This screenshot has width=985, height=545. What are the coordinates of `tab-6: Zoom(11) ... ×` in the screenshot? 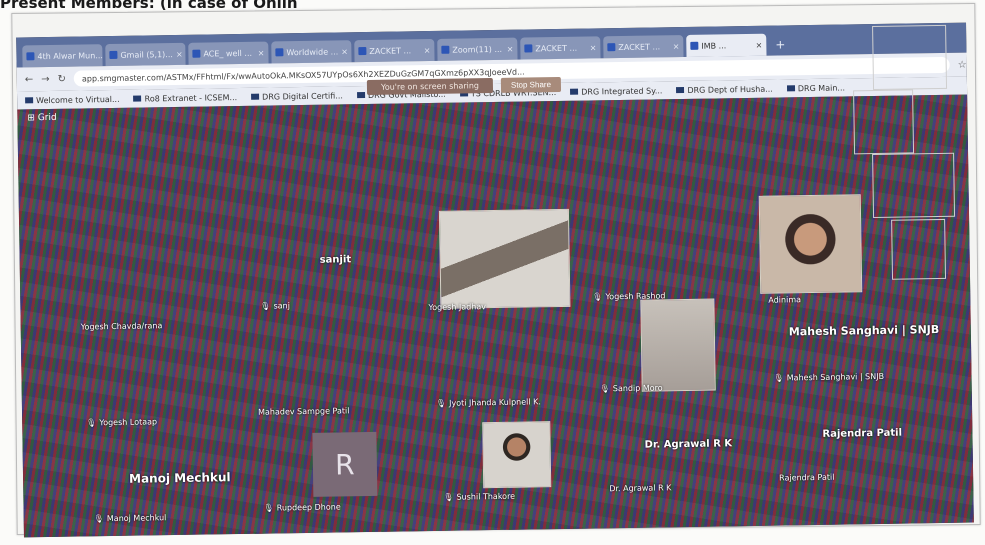 It's located at (477, 49).